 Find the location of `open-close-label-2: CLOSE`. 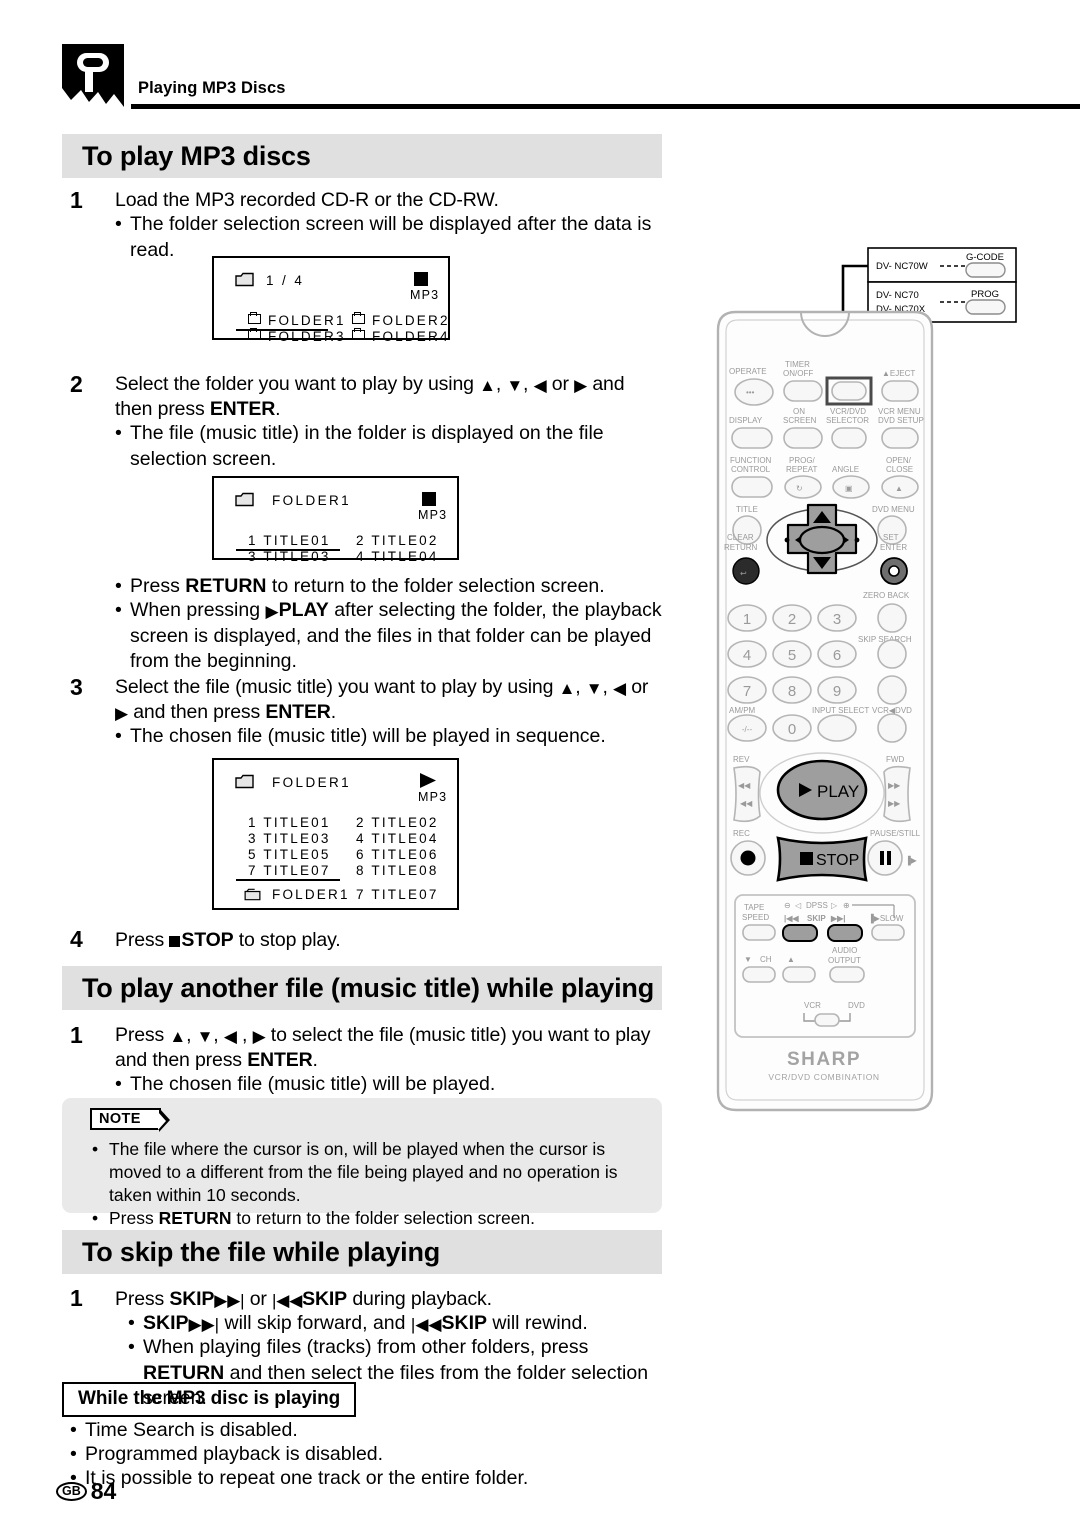

open-close-label-2: CLOSE is located at coordinates (899, 469).